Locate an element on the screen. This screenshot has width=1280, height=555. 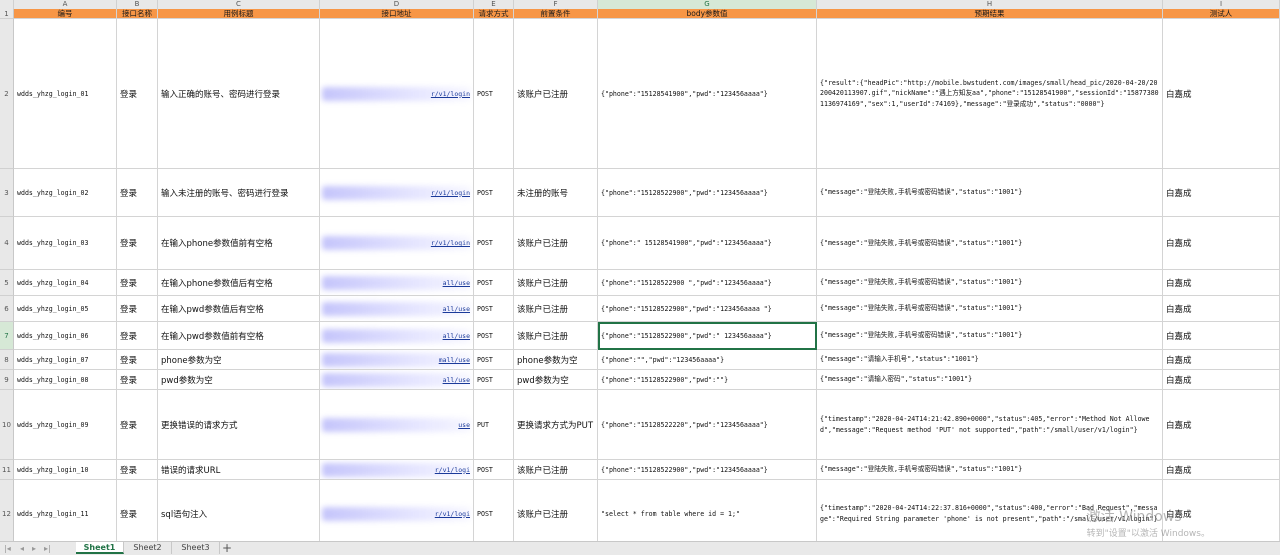
cell-url: use is located at coordinates (397, 425).